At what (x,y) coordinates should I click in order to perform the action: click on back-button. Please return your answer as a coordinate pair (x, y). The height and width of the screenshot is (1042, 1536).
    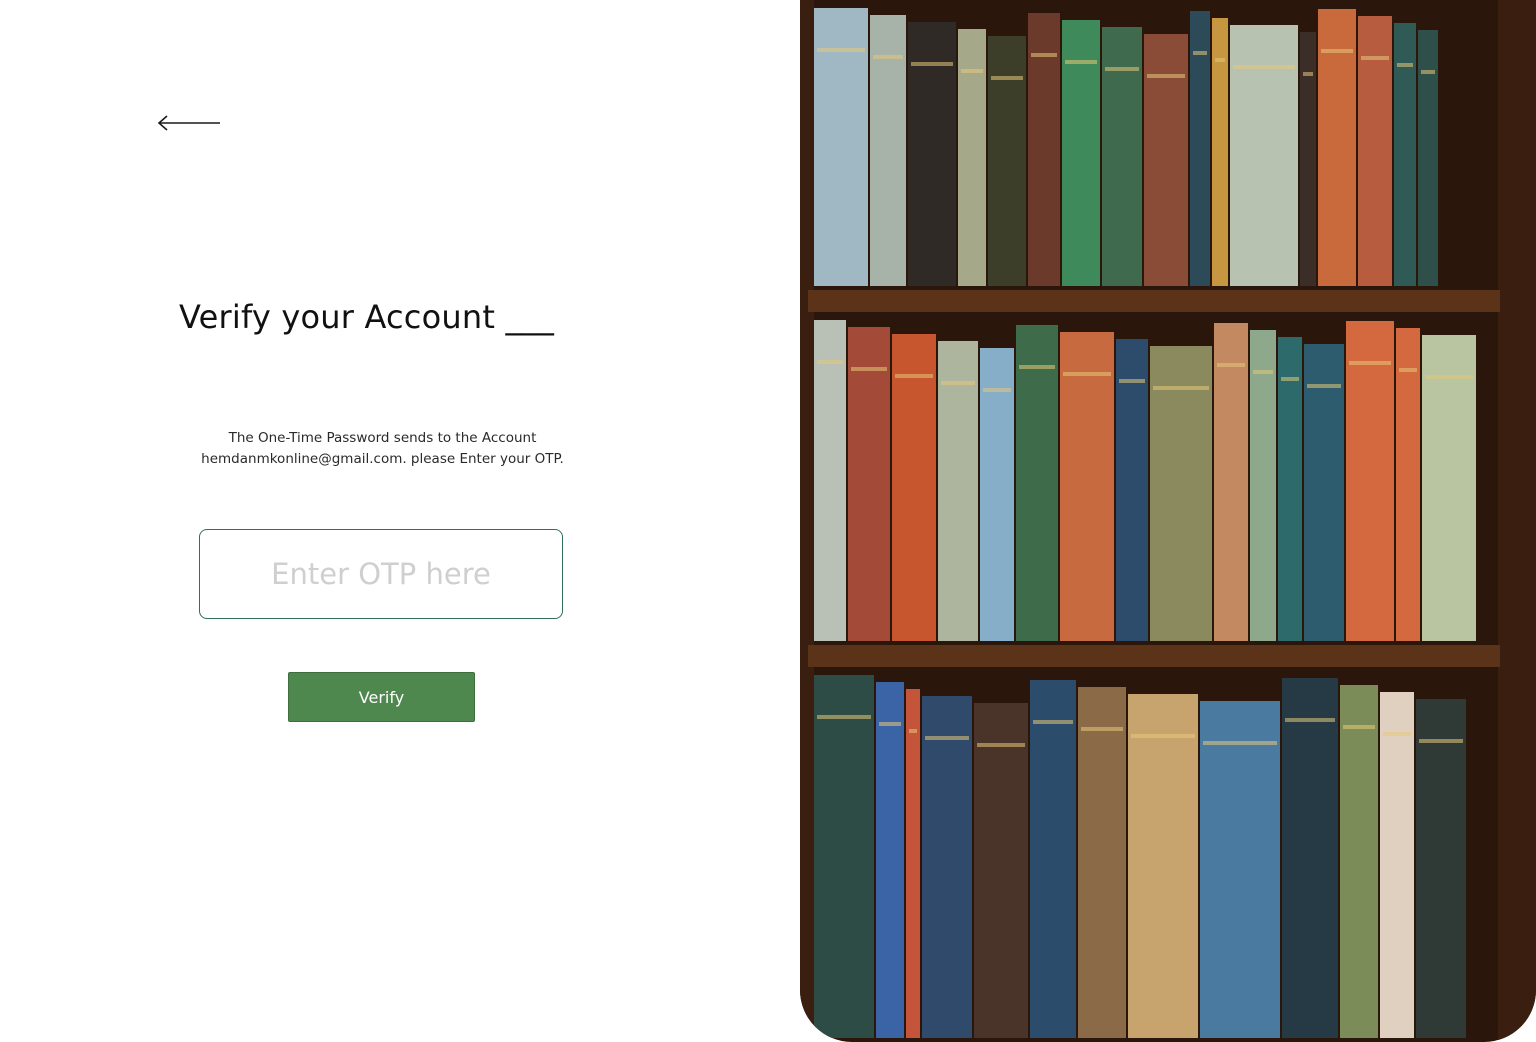
    Looking at the image, I should click on (189, 123).